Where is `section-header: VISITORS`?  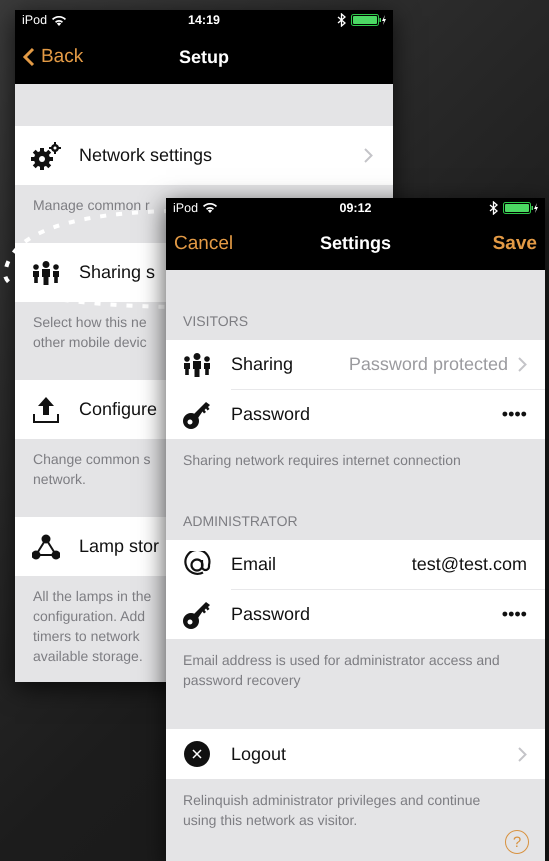 section-header: VISITORS is located at coordinates (215, 321).